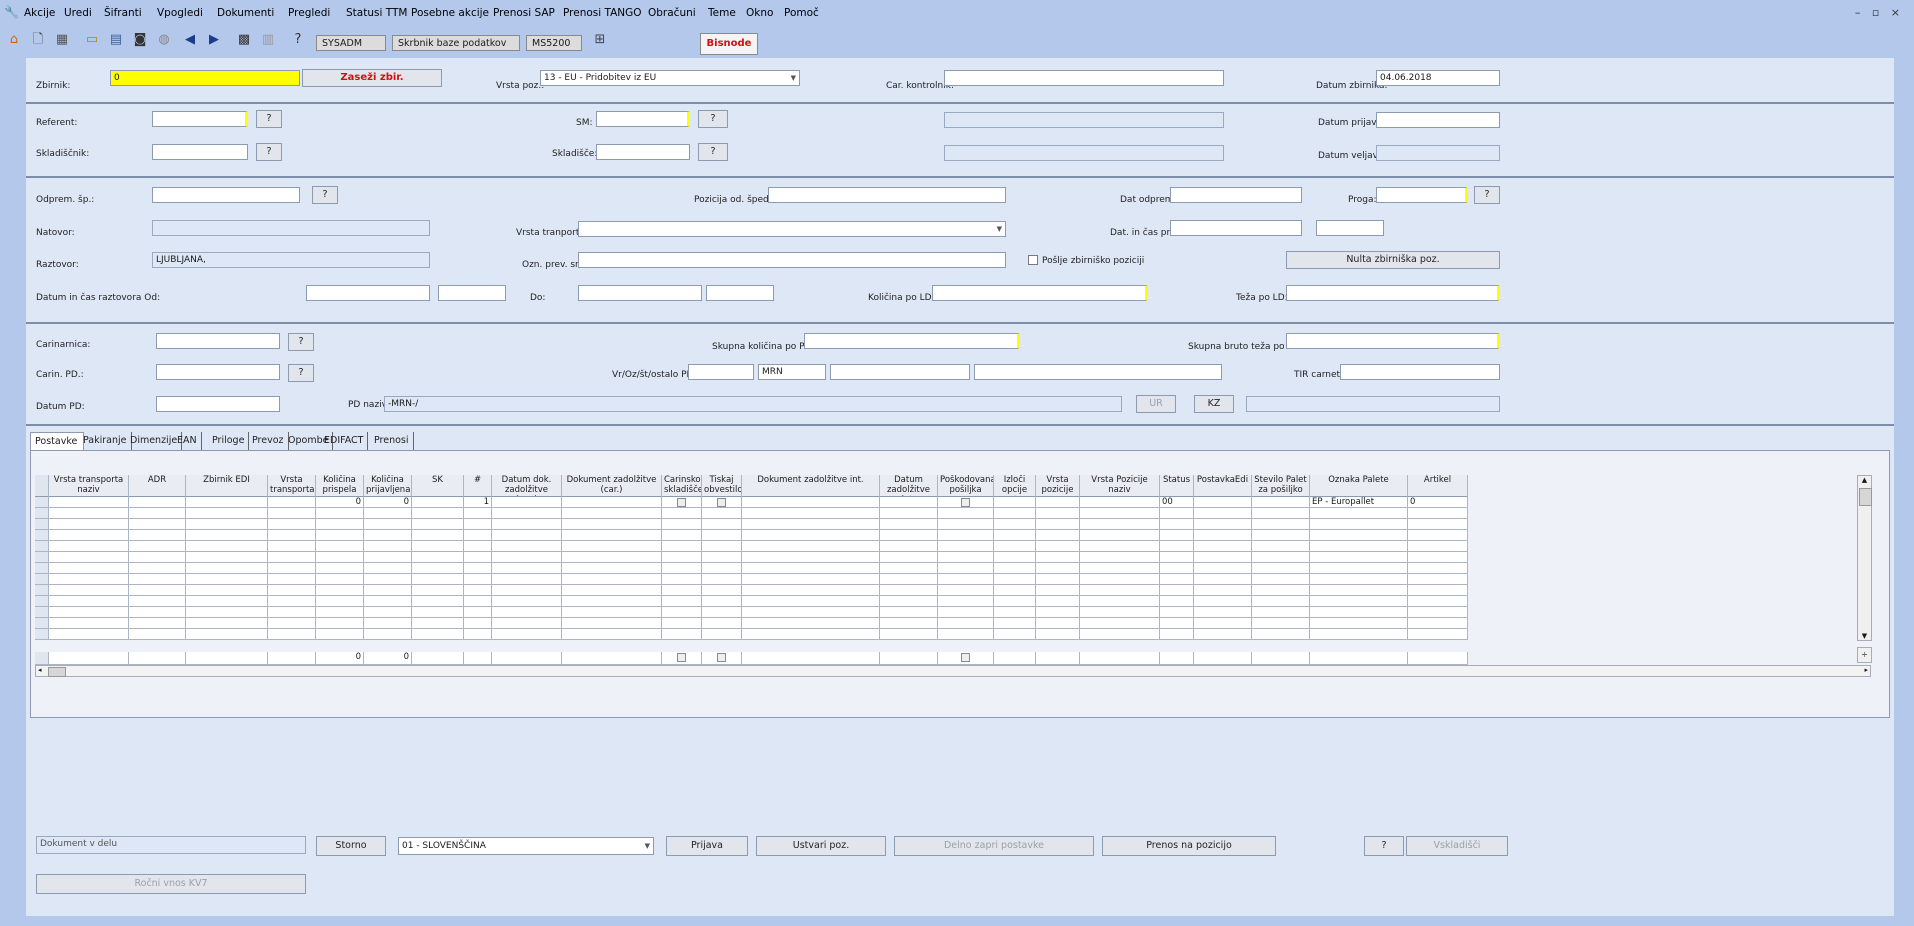 Image resolution: width=1914 pixels, height=926 pixels. What do you see at coordinates (388, 502) in the screenshot?
I see `grid-cell: 0` at bounding box center [388, 502].